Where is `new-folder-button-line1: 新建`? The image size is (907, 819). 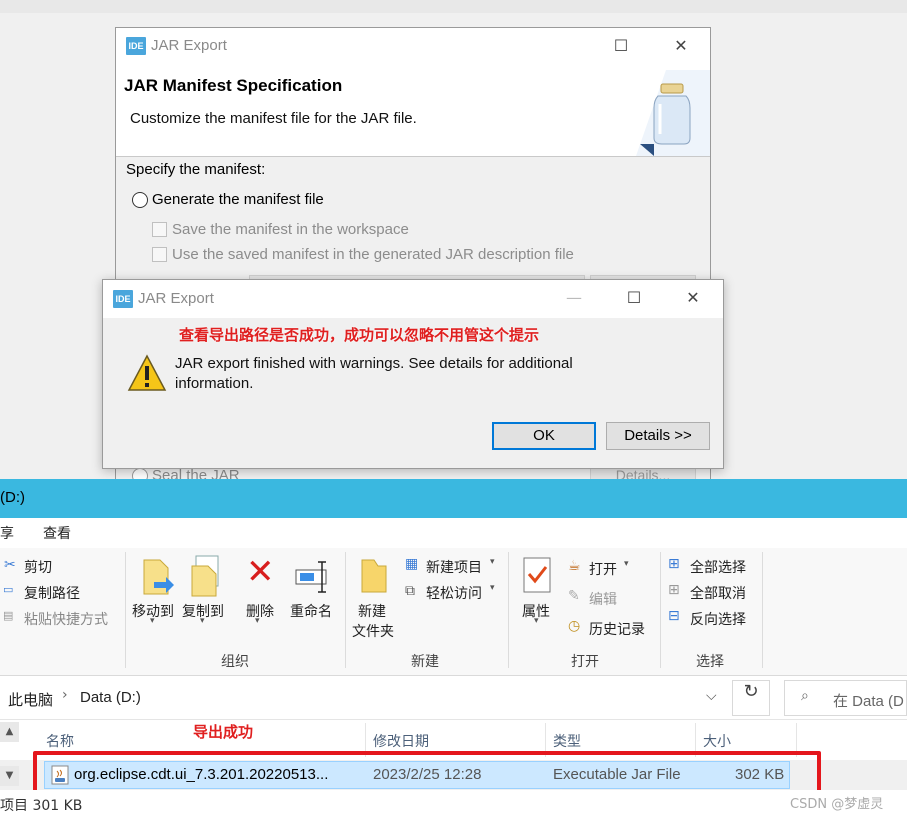
new-folder-button-line1: 新建 is located at coordinates (372, 611).